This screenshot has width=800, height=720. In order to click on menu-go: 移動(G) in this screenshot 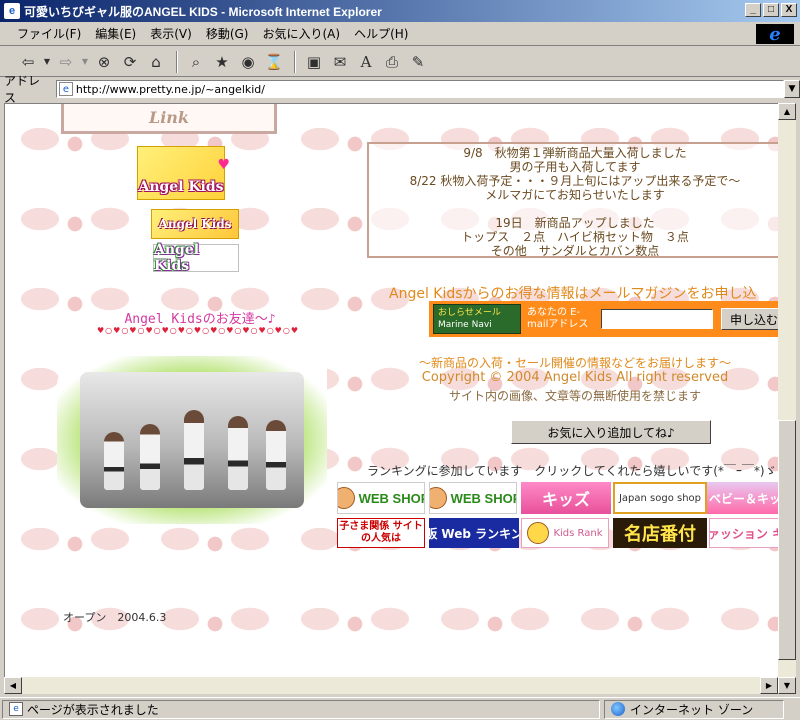, I will do `click(227, 33)`.